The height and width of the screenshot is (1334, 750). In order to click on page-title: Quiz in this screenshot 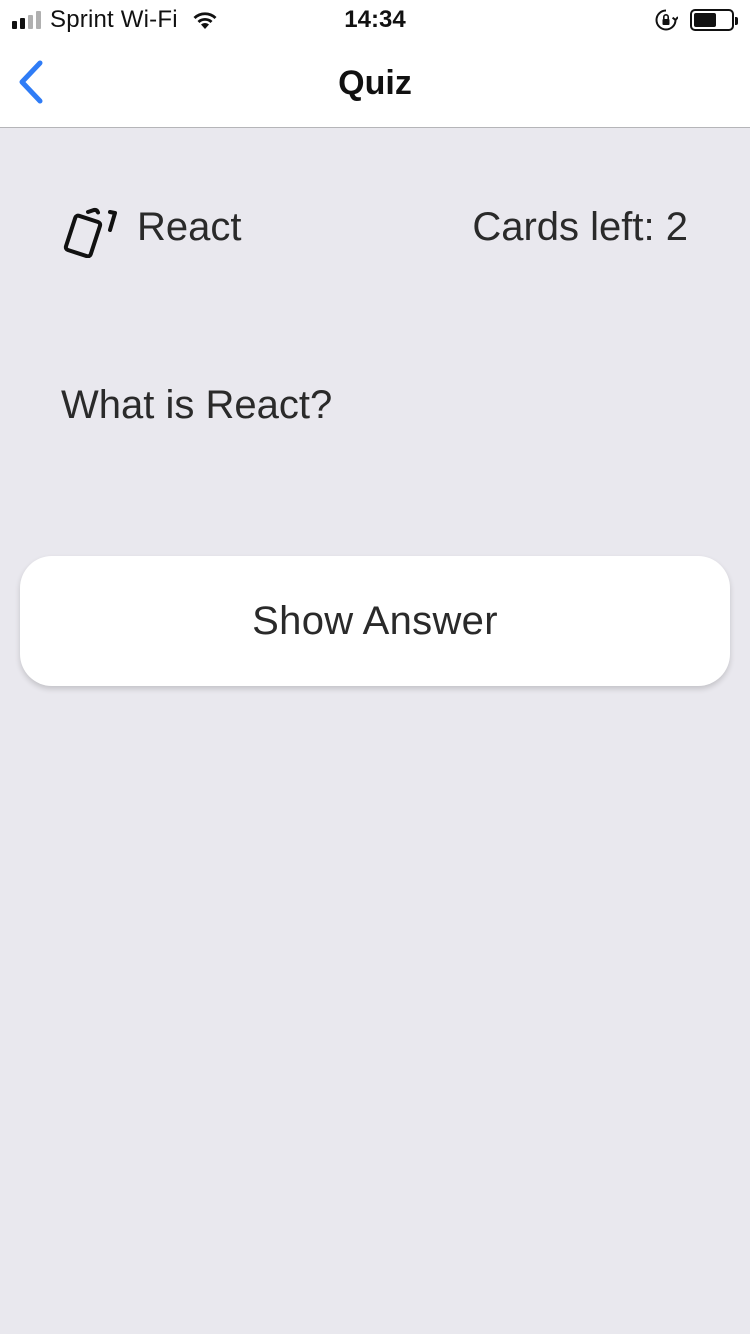, I will do `click(375, 83)`.